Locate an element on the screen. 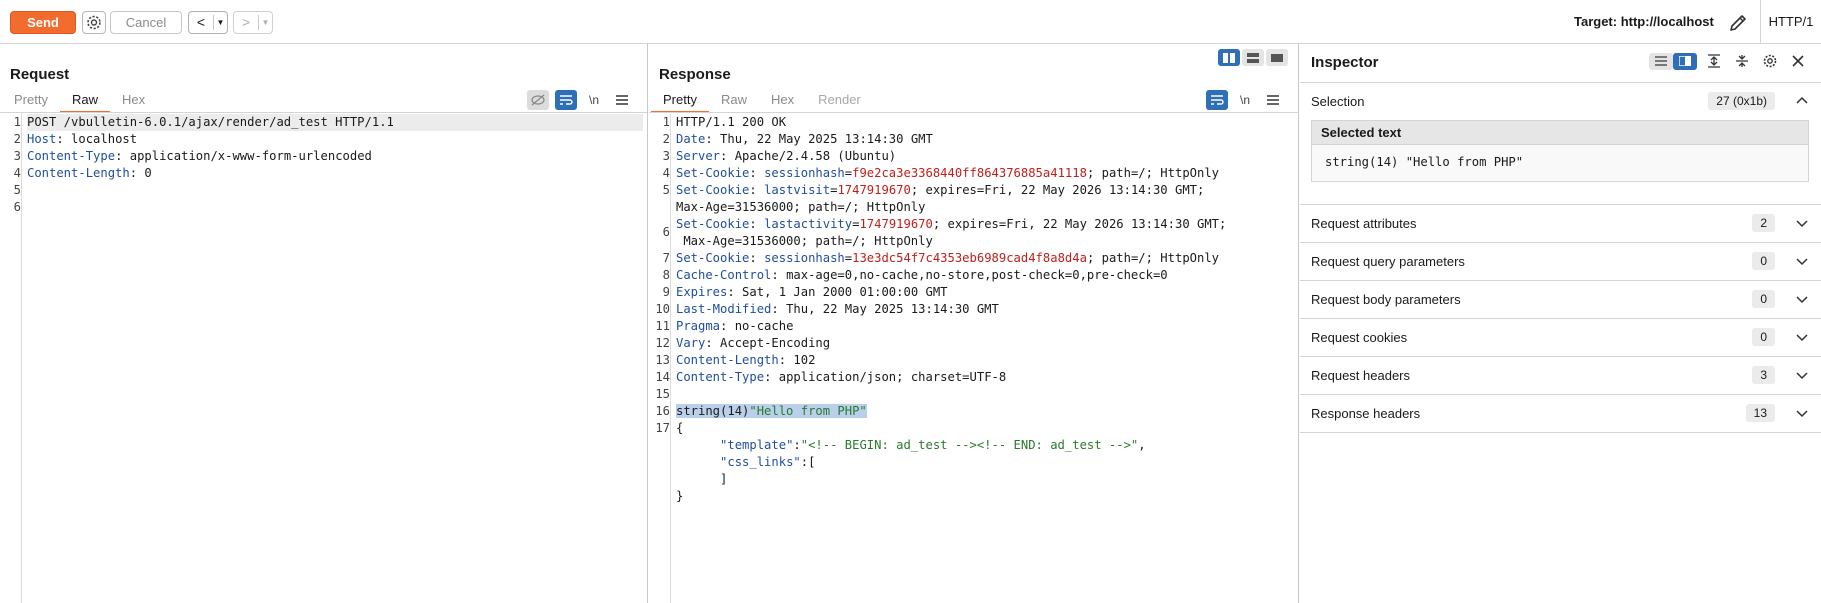  close-inspector-button is located at coordinates (1798, 61).